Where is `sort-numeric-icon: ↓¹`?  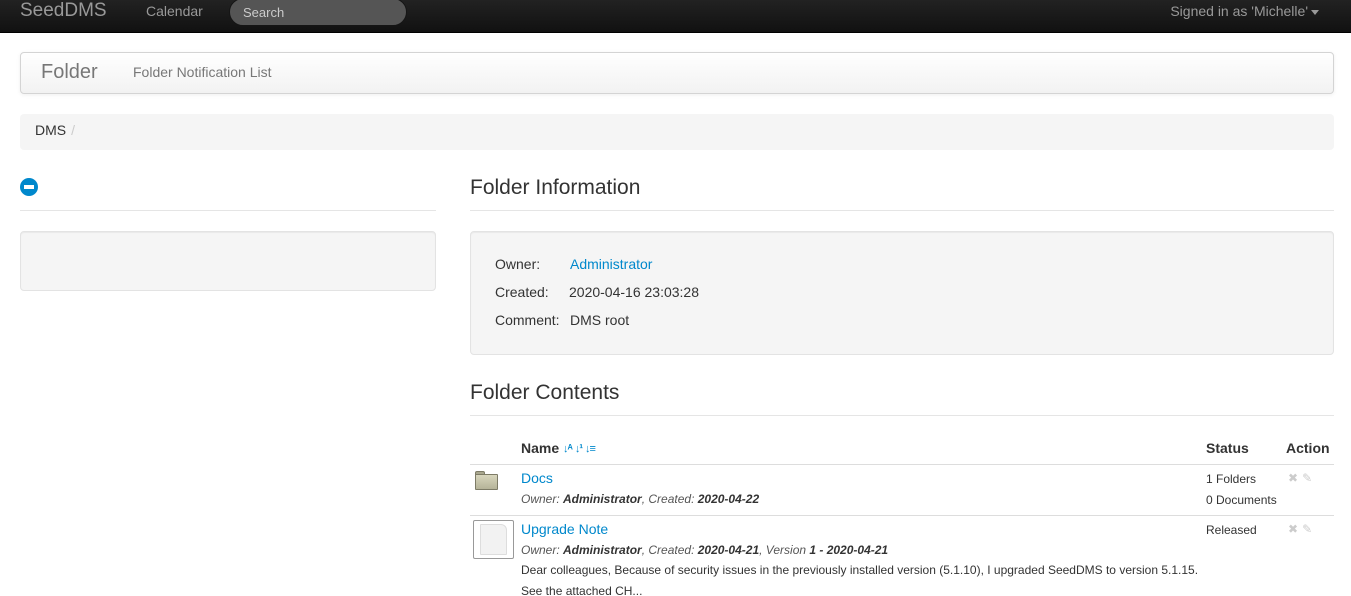
sort-numeric-icon: ↓¹ is located at coordinates (579, 449).